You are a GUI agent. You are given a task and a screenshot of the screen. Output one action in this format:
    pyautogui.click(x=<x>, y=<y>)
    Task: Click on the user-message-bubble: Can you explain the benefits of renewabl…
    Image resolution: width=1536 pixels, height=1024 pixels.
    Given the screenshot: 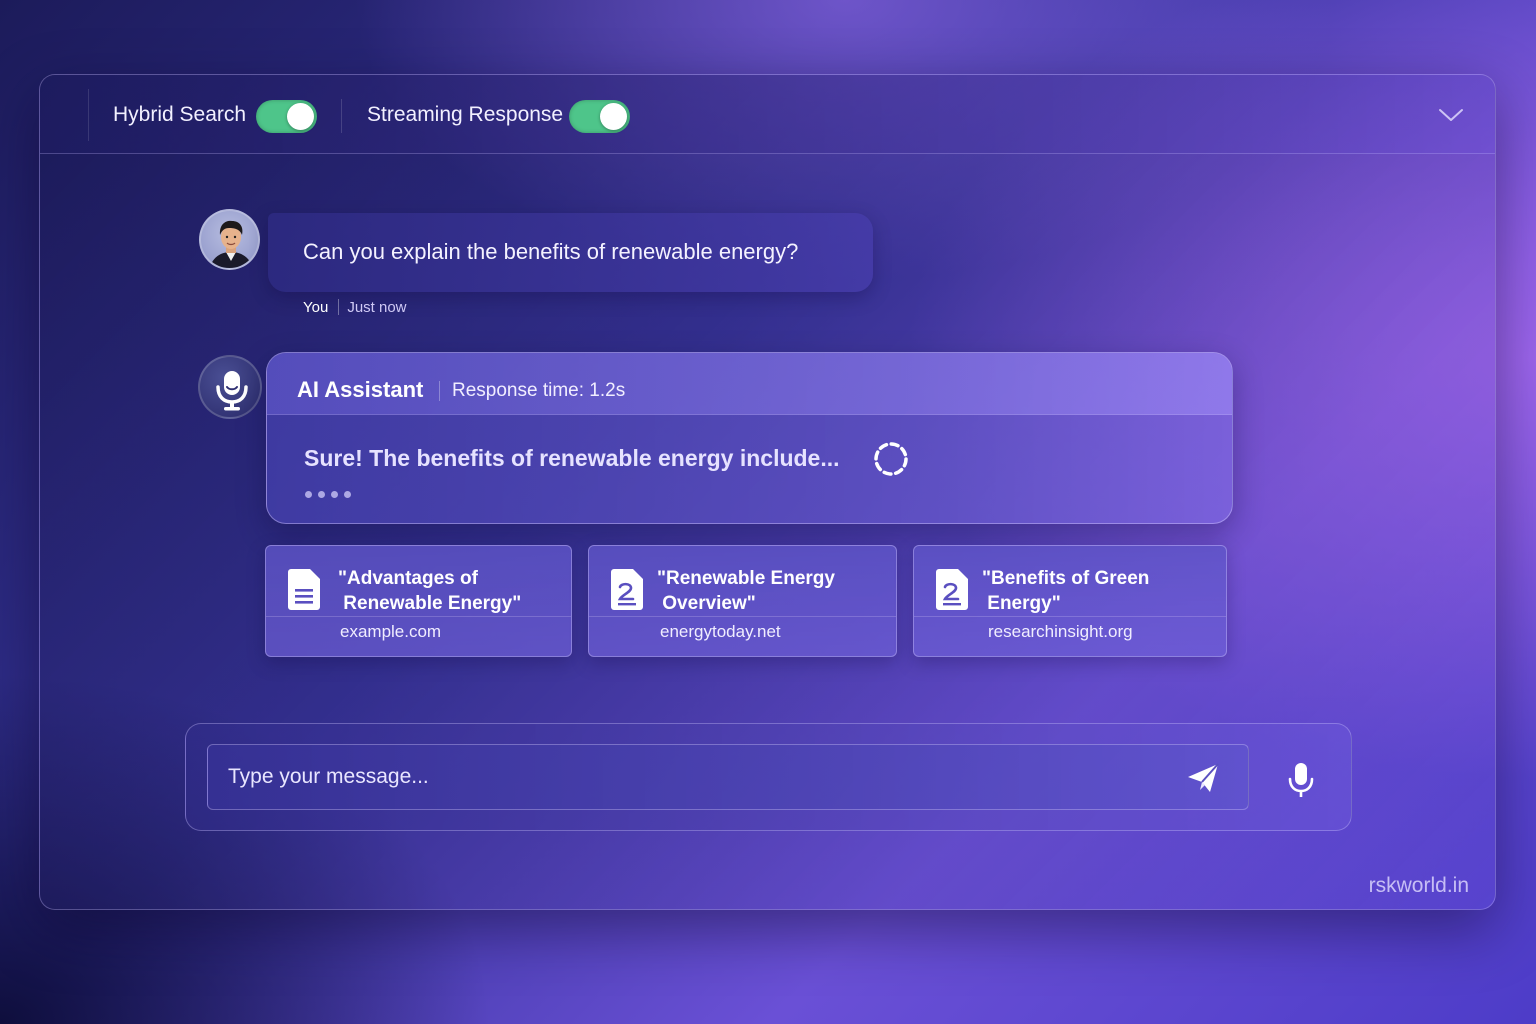 What is the action you would take?
    pyautogui.click(x=570, y=252)
    